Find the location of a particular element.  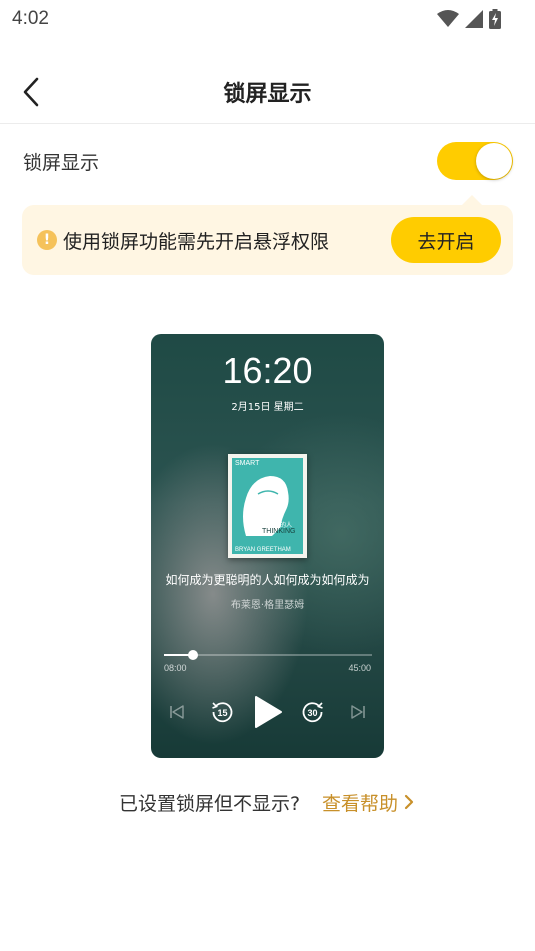

forward-30-label: 30 is located at coordinates (312, 713).